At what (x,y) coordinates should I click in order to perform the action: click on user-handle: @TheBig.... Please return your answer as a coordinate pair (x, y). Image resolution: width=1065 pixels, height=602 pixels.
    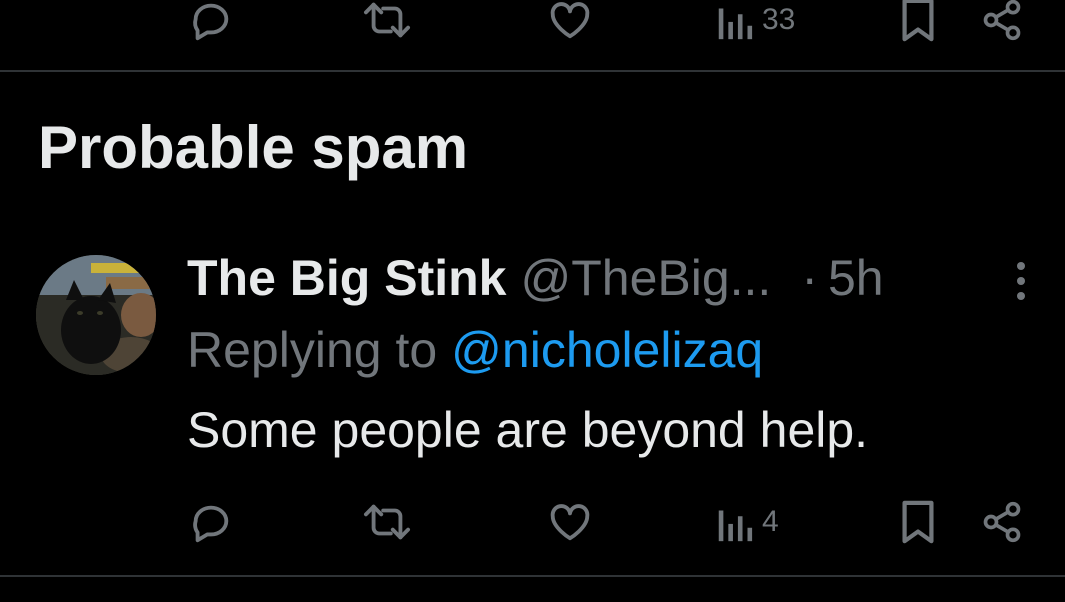
    Looking at the image, I should click on (645, 278).